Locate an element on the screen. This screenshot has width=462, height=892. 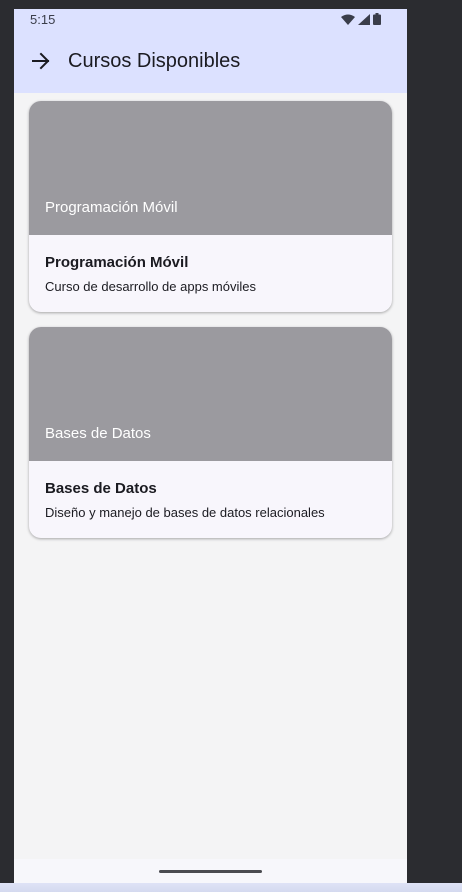
course-title: Programación Móvil is located at coordinates (117, 262).